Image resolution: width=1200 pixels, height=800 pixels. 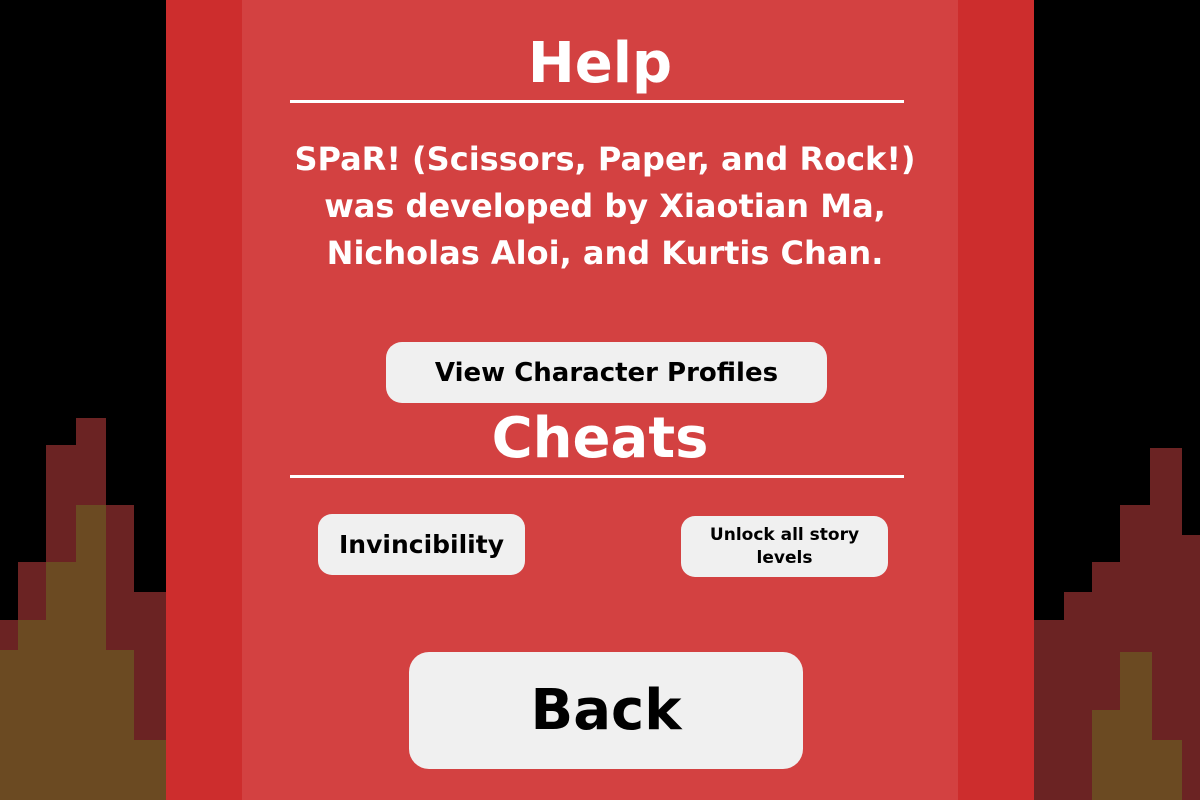 What do you see at coordinates (606, 710) in the screenshot?
I see `back-button: Back` at bounding box center [606, 710].